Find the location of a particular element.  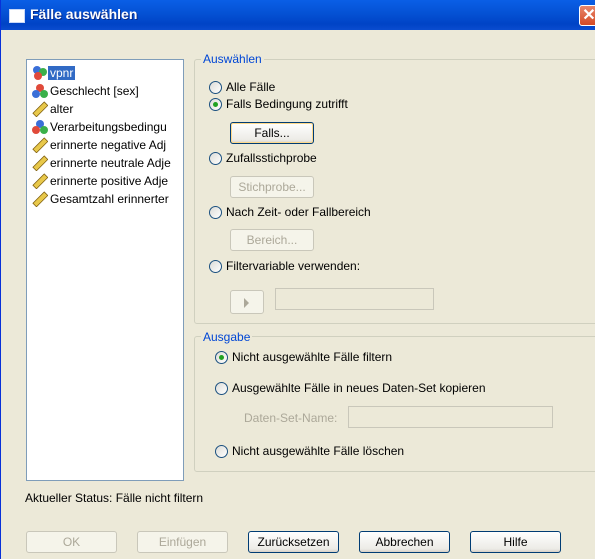

status-text: Aktueller Status: Fälle nicht filtern is located at coordinates (114, 498).